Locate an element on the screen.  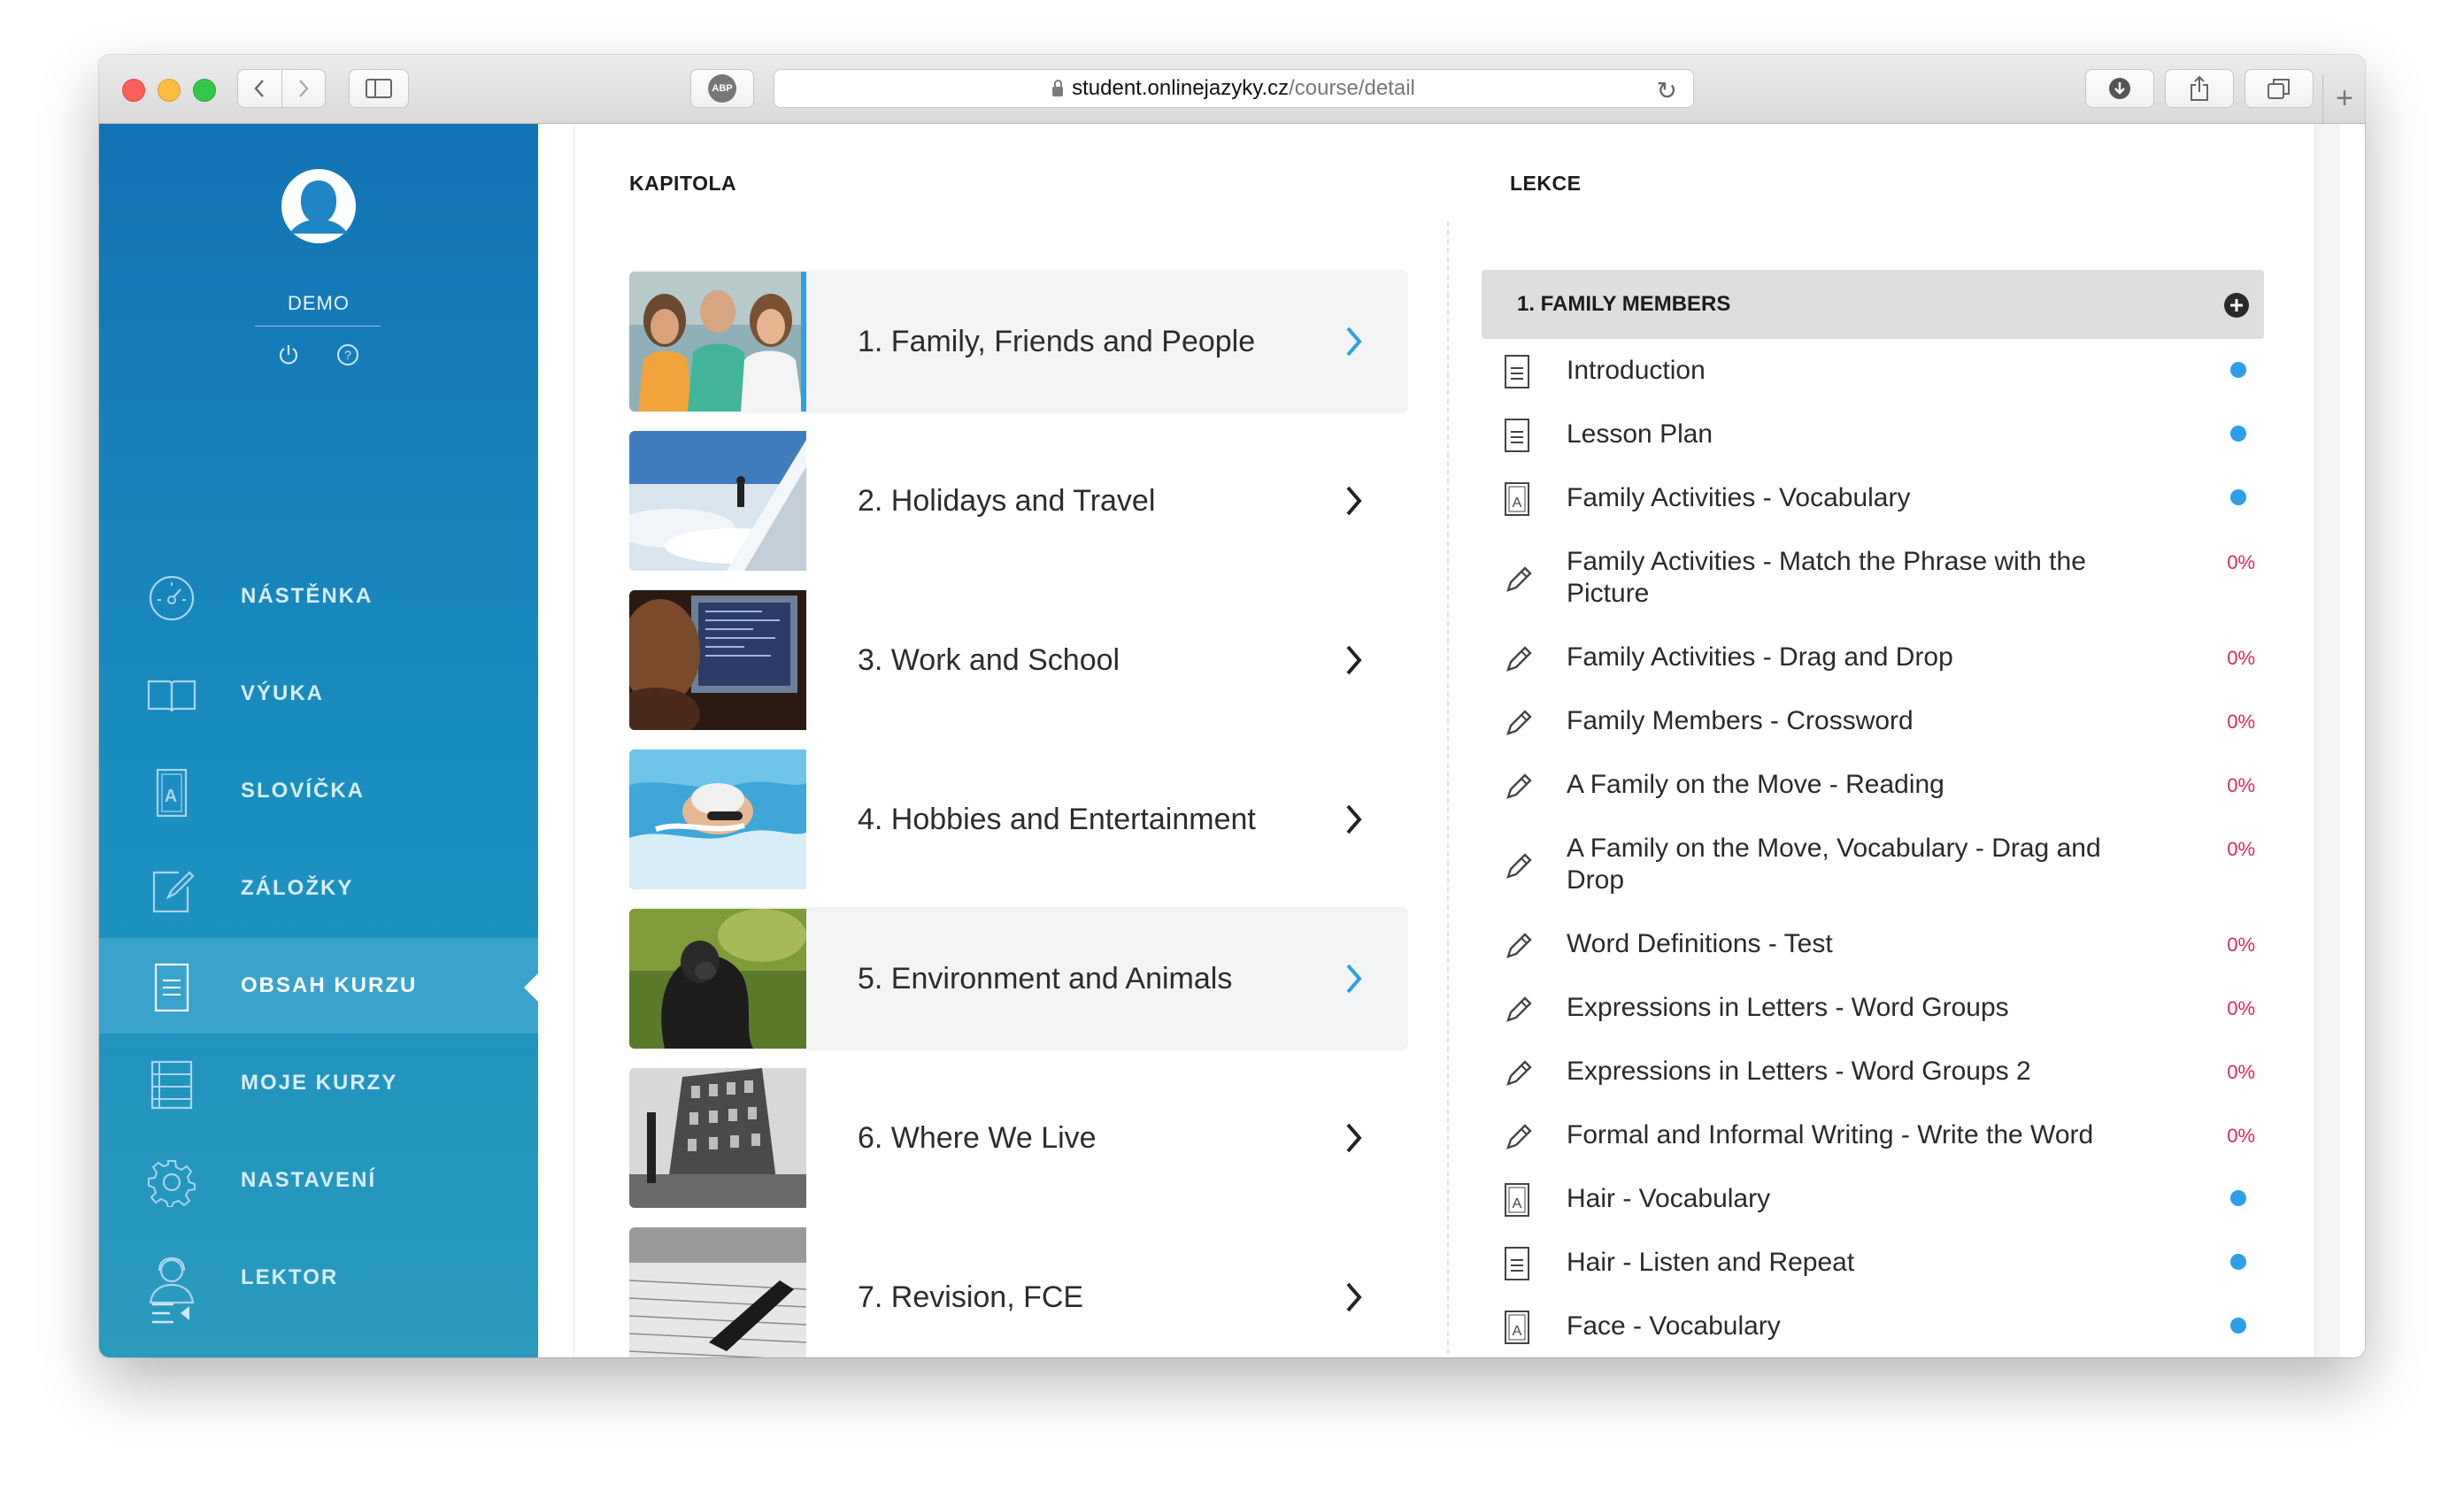
courses-list-icon is located at coordinates (171, 1085).